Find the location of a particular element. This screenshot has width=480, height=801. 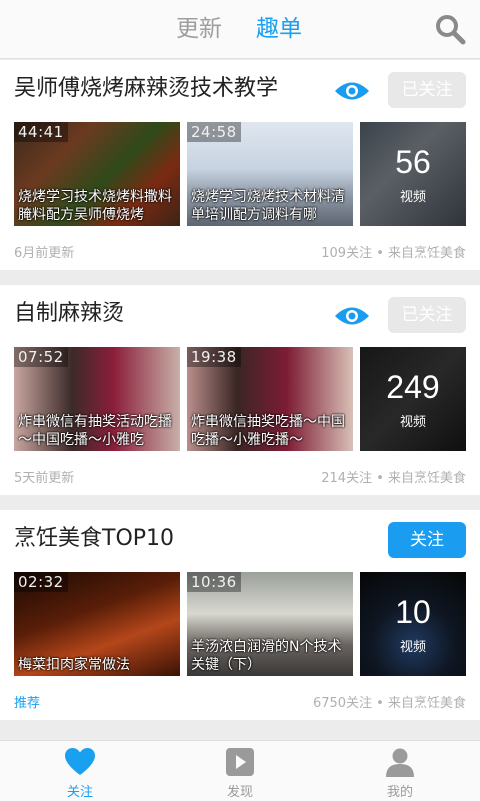

video-thumbnail: 24:58 烧烤学习烧烤技术材料清单培训配方调料有哪 is located at coordinates (270, 174).